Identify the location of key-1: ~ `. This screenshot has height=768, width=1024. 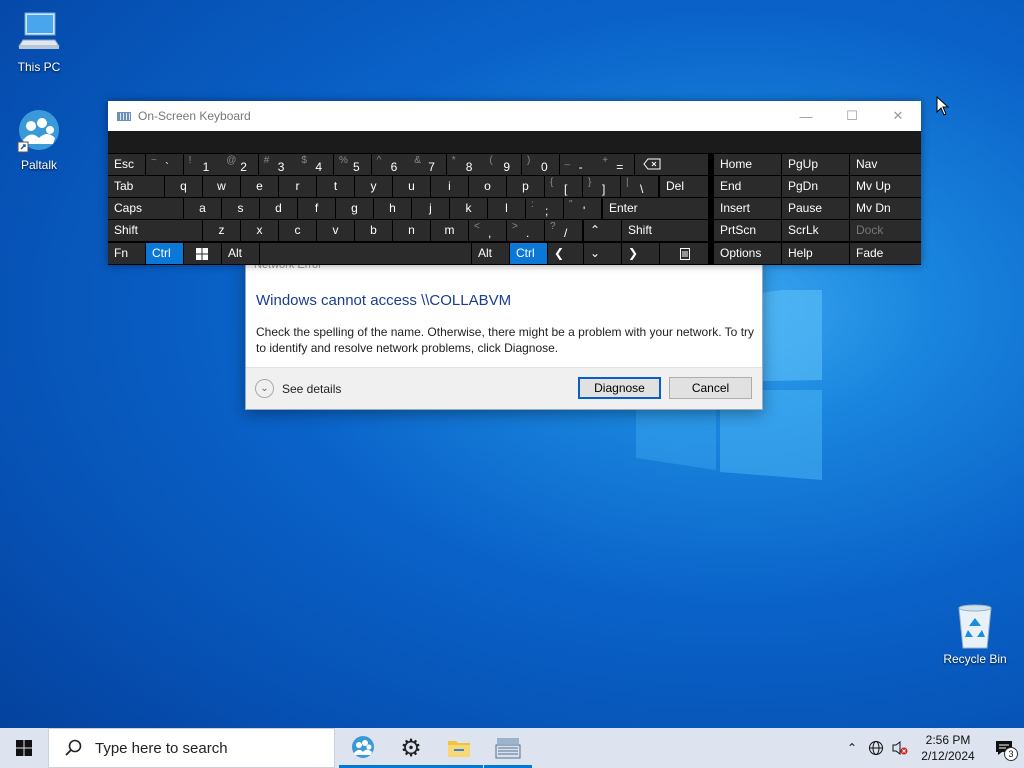
(164, 164).